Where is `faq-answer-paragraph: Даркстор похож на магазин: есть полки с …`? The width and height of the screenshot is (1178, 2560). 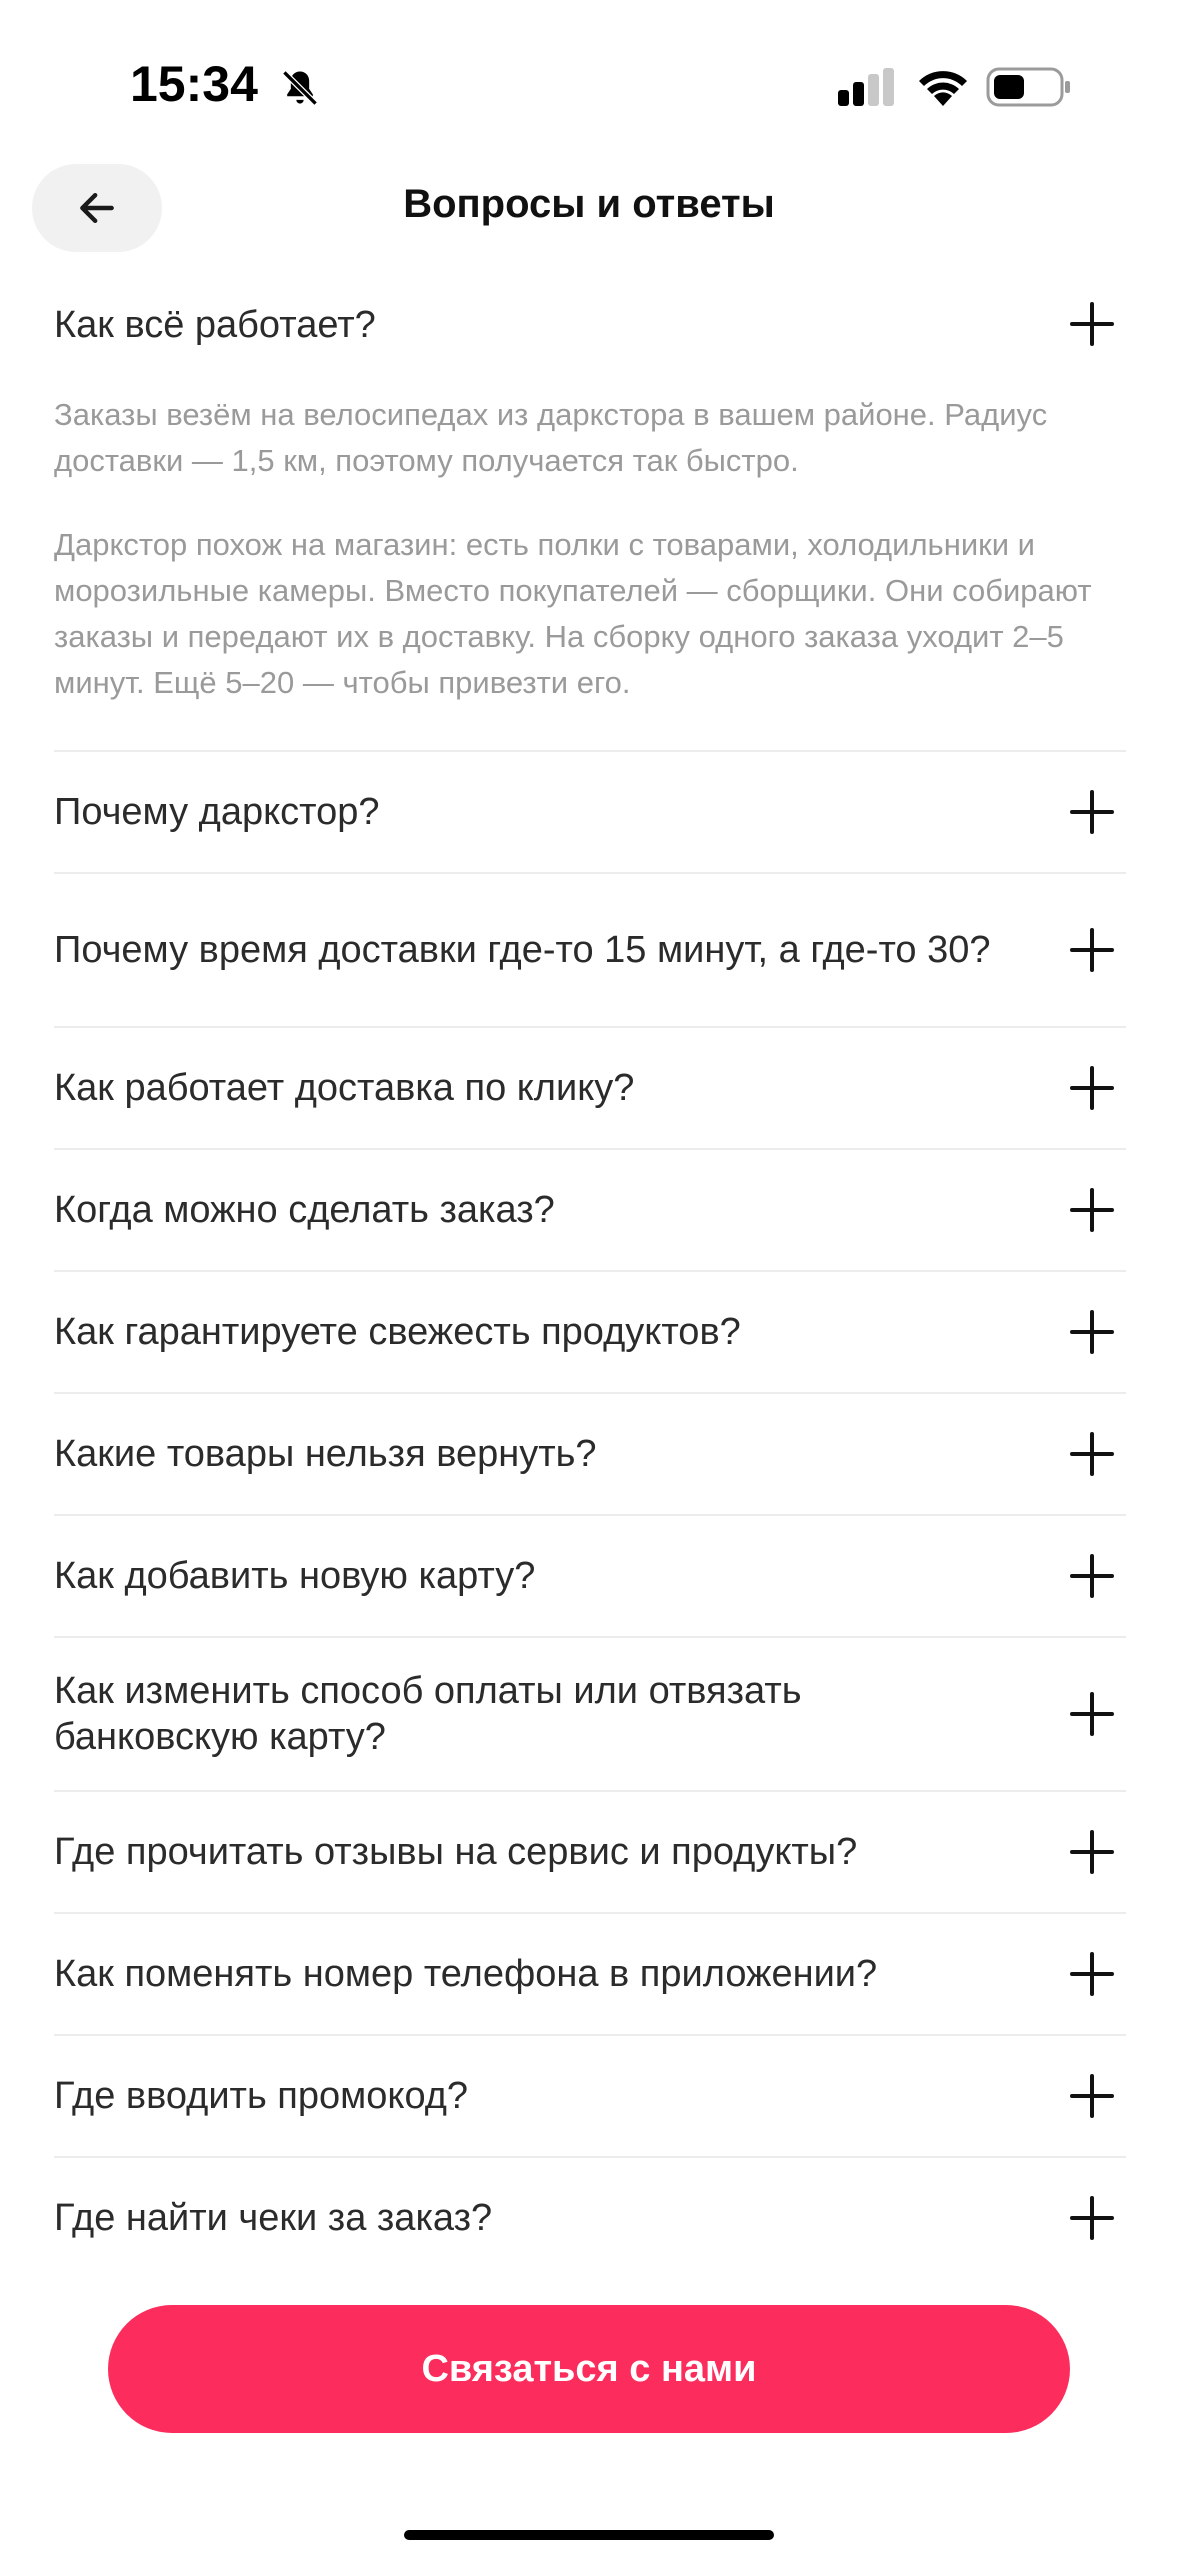
faq-answer-paragraph: Даркстор похож на магазин: есть полки с … is located at coordinates (573, 613).